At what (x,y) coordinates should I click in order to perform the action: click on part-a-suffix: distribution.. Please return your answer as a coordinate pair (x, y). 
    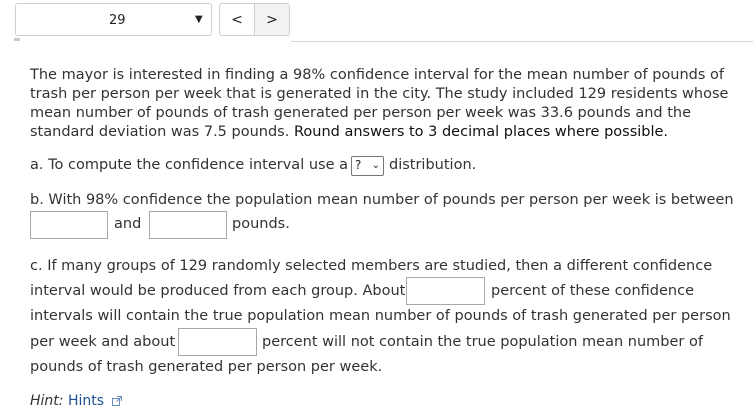
    Looking at the image, I should click on (432, 165).